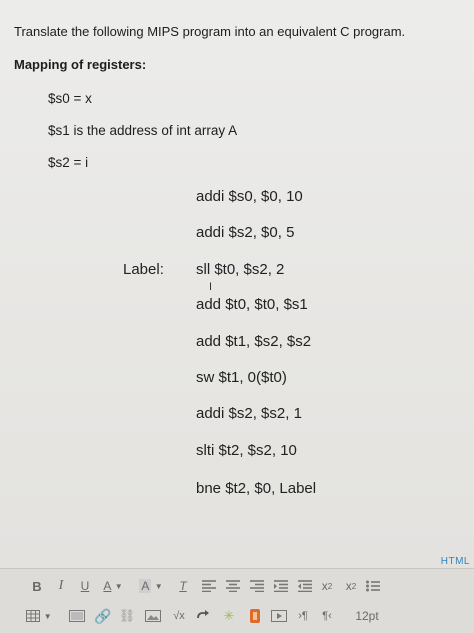 This screenshot has width=474, height=633. What do you see at coordinates (303, 616) in the screenshot?
I see `ltr-icon: ›¶` at bounding box center [303, 616].